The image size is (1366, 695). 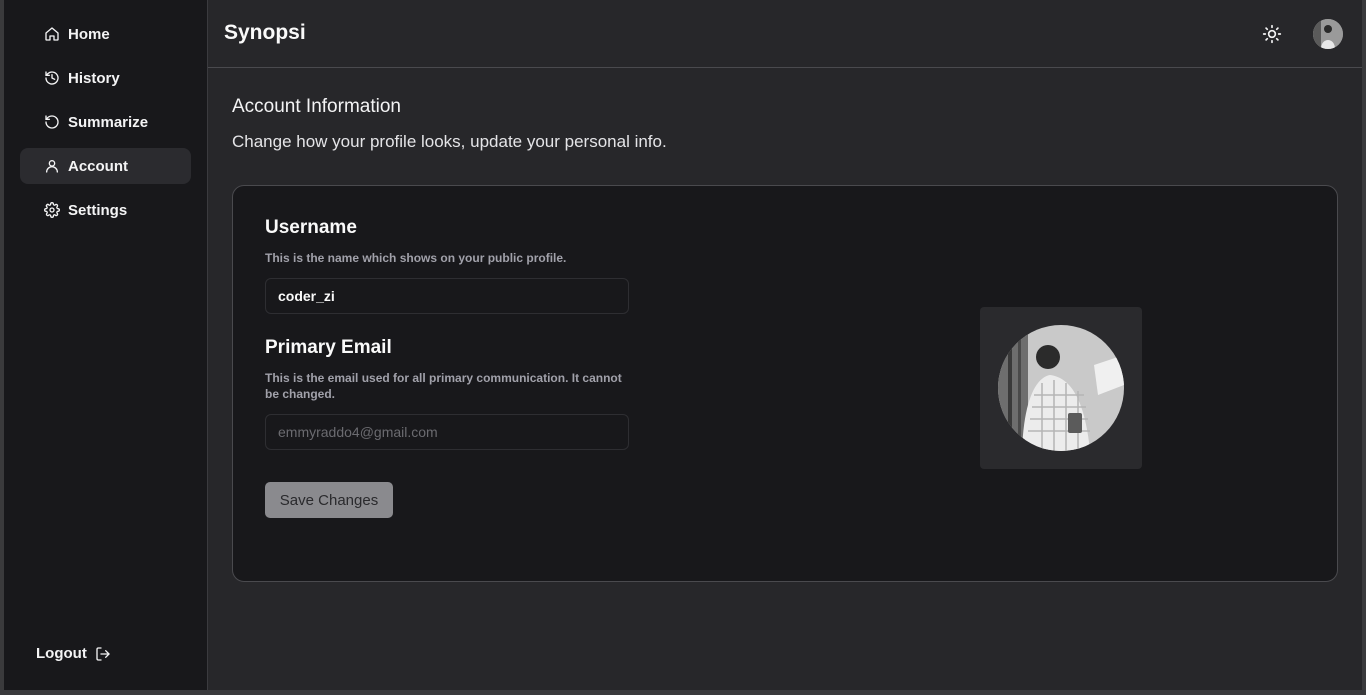 I want to click on profile-photo, so click(x=1061, y=388).